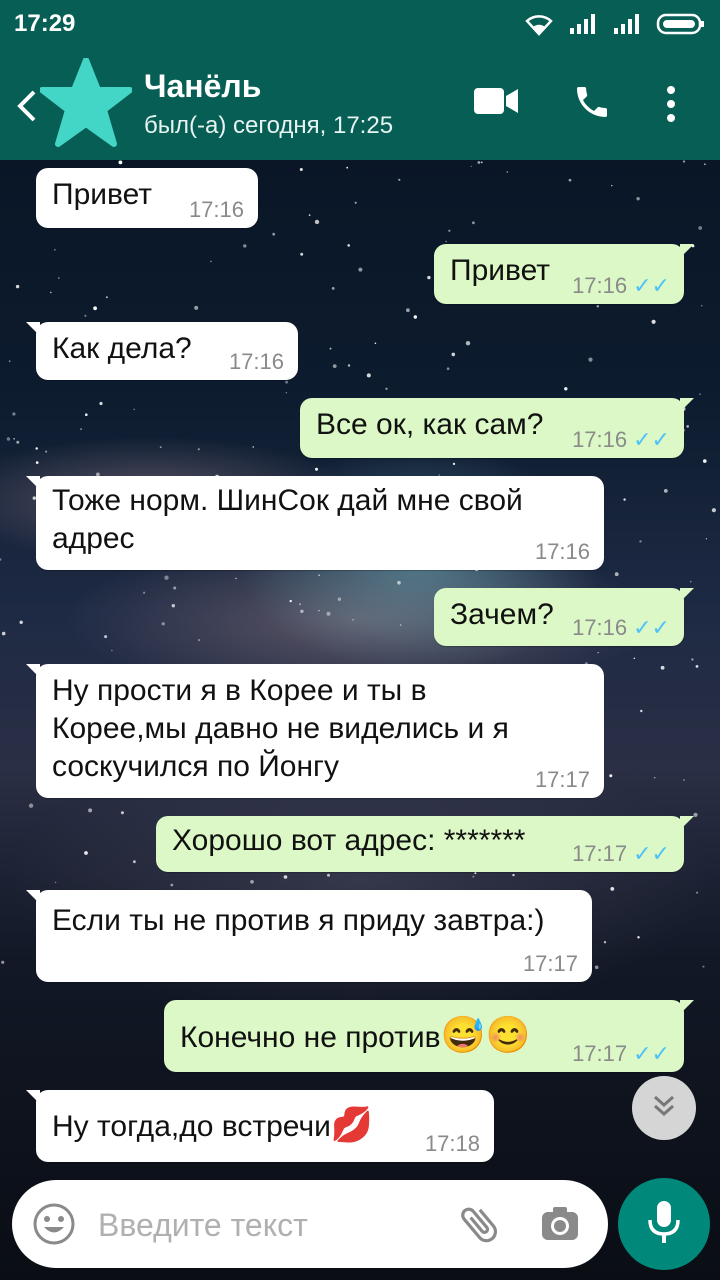  What do you see at coordinates (430, 424) in the screenshot?
I see `message-text: Все ок, как сам?` at bounding box center [430, 424].